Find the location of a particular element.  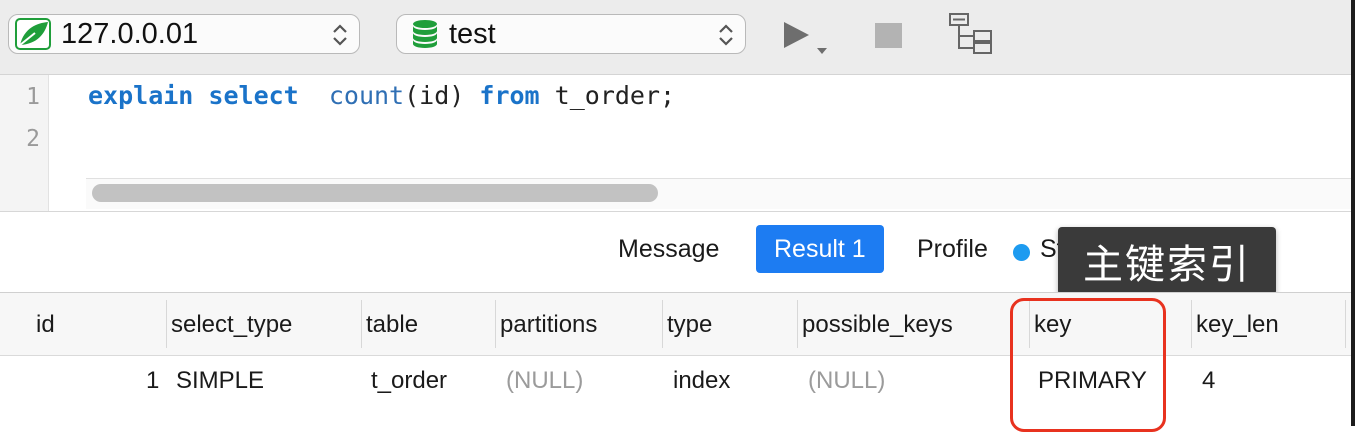

window-edge is located at coordinates (1353, 213).